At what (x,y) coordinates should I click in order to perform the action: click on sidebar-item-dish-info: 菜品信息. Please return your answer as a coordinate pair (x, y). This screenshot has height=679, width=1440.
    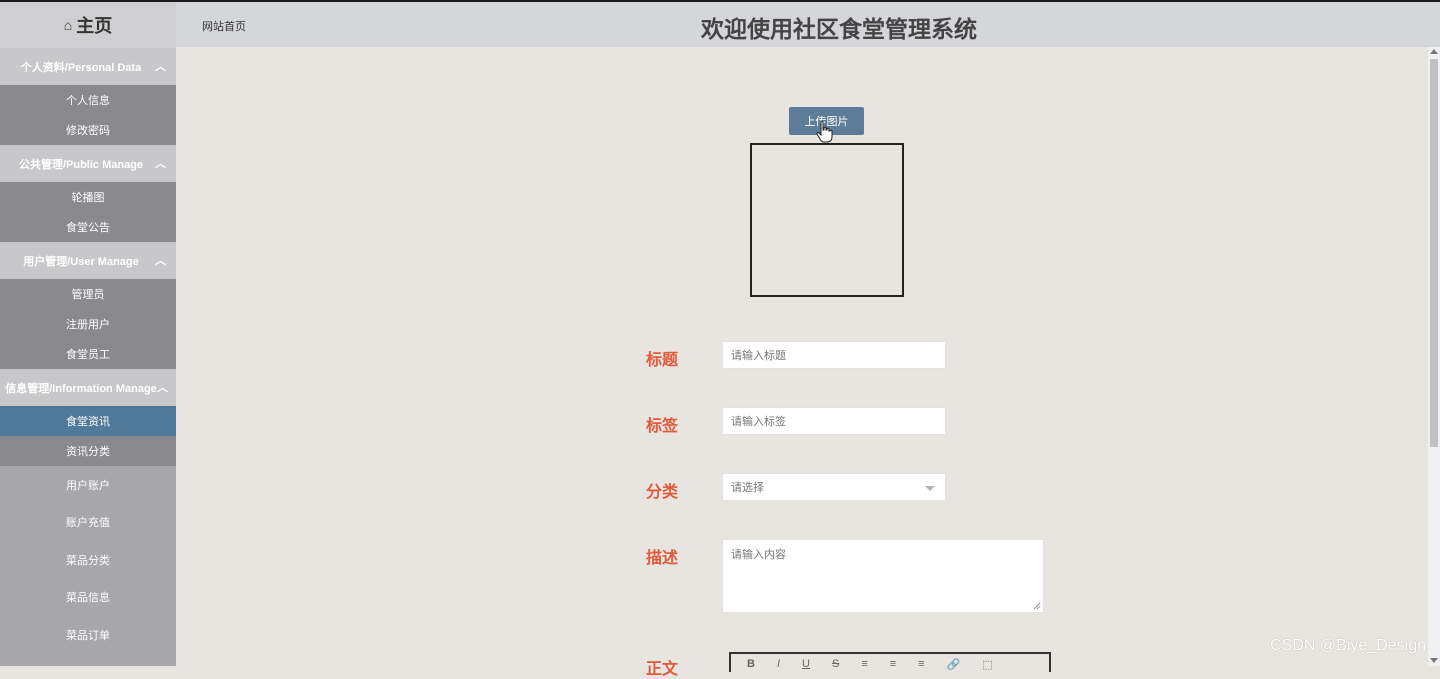
    Looking at the image, I should click on (88, 597).